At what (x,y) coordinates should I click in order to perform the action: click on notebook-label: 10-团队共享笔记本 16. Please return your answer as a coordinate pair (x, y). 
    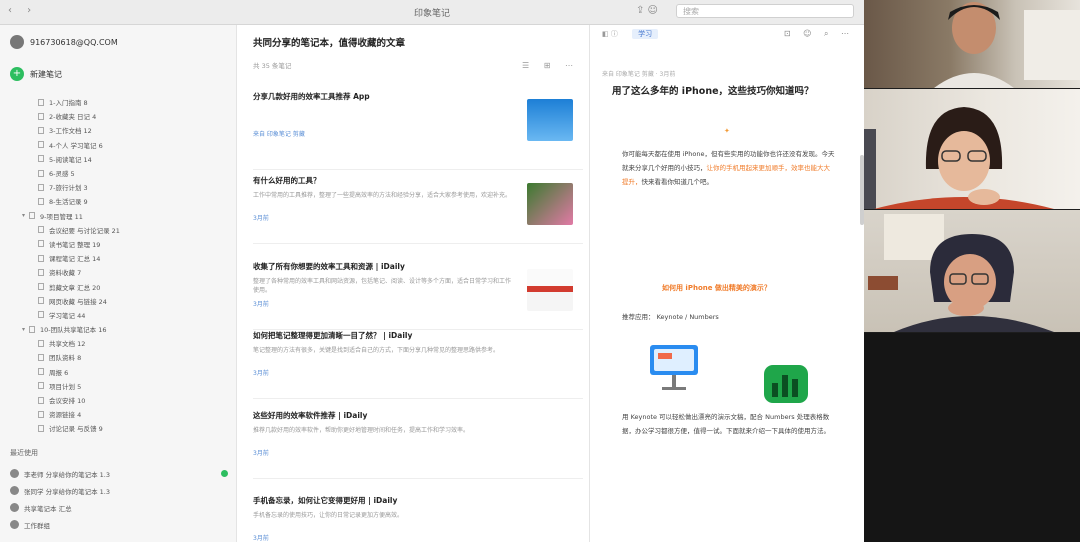
    Looking at the image, I should click on (73, 330).